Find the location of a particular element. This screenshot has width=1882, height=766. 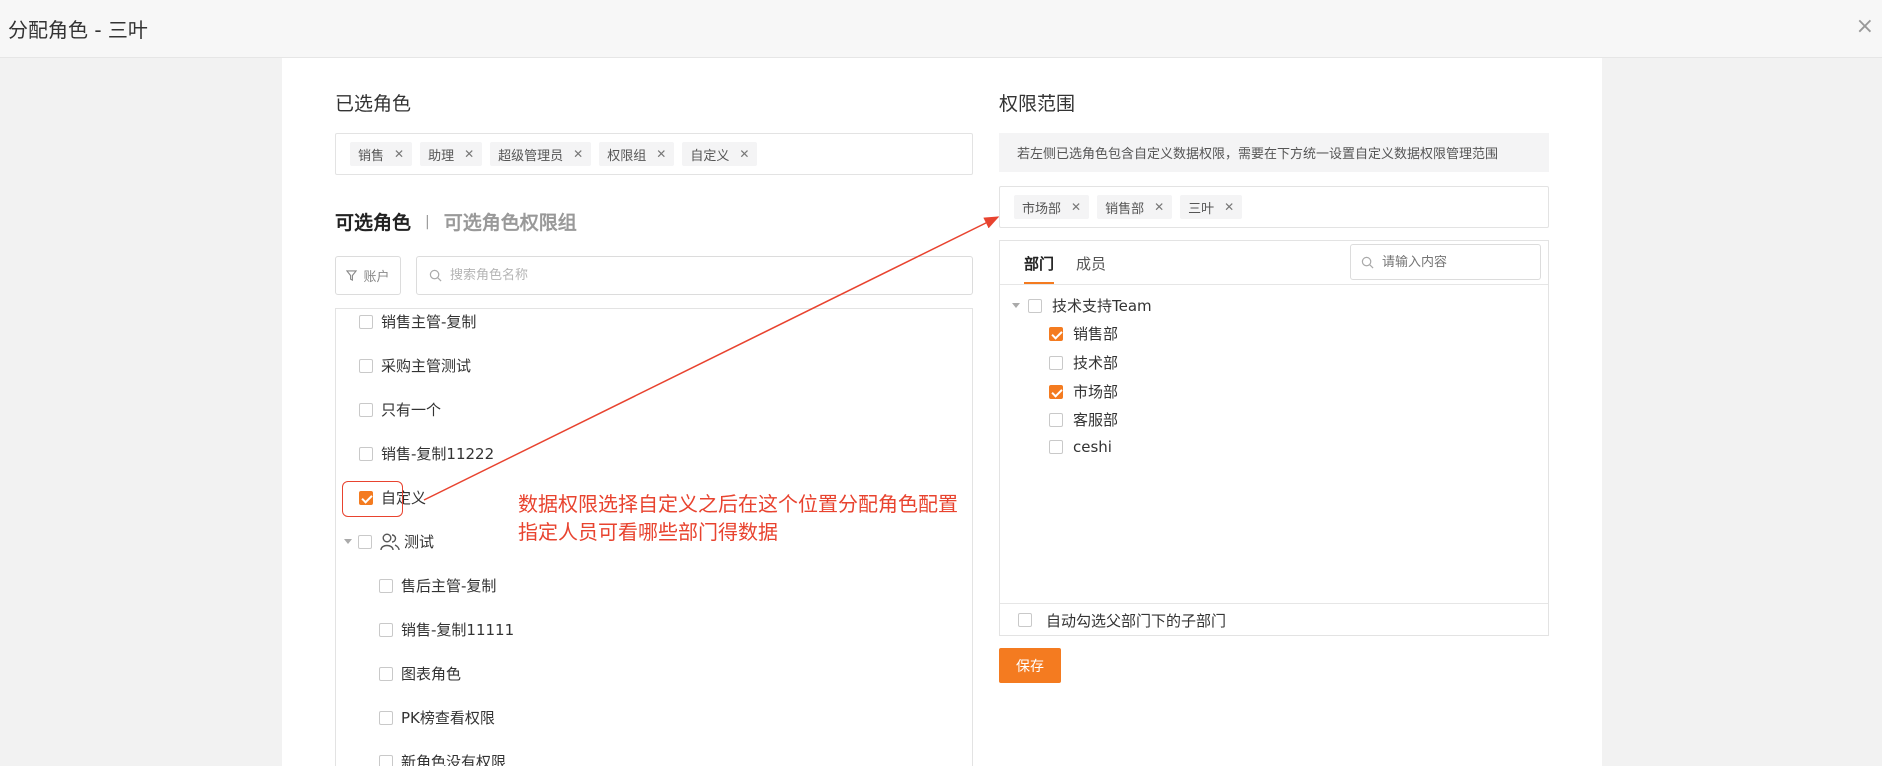

role-label: 销售主管-复制 is located at coordinates (429, 322).